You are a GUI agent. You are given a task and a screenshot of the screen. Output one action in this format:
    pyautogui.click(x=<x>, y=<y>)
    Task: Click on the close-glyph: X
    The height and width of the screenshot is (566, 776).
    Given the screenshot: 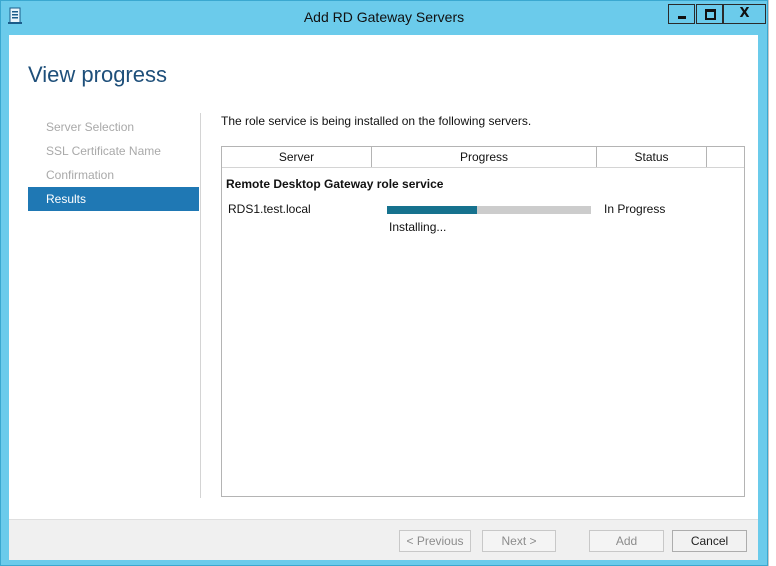 What is the action you would take?
    pyautogui.click(x=744, y=13)
    